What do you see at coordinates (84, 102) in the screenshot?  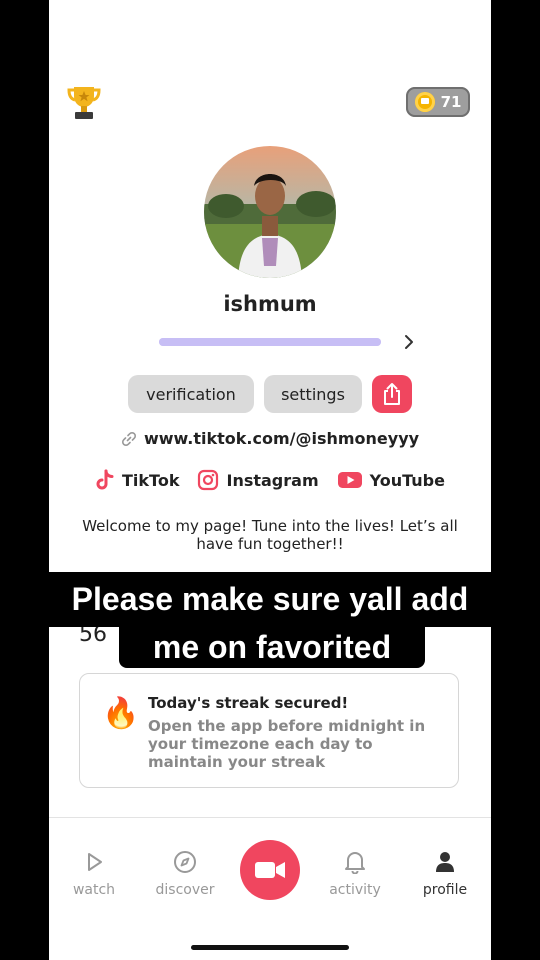 I see `trophy-icon` at bounding box center [84, 102].